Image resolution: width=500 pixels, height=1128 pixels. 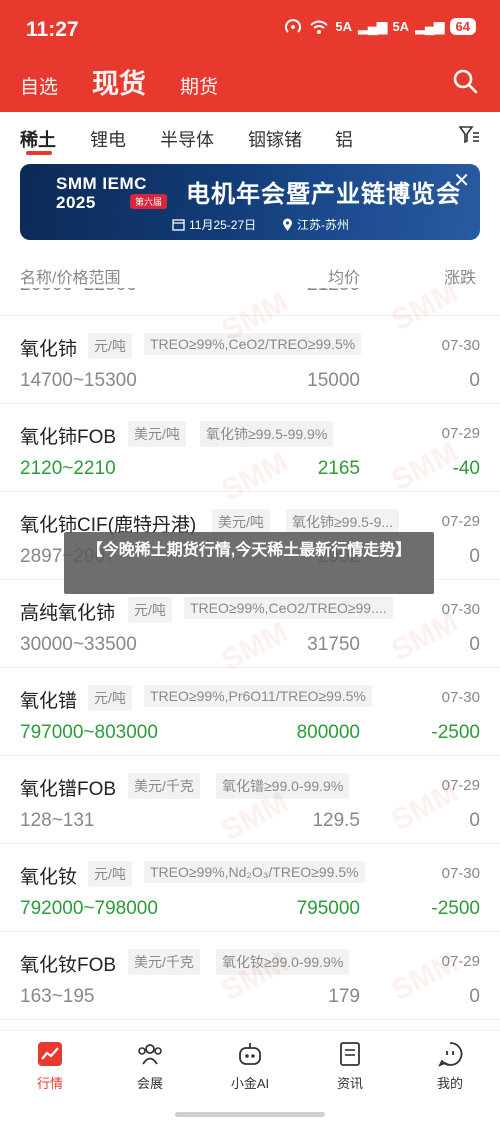 I want to click on nav-market: 行情, so click(x=50, y=1066).